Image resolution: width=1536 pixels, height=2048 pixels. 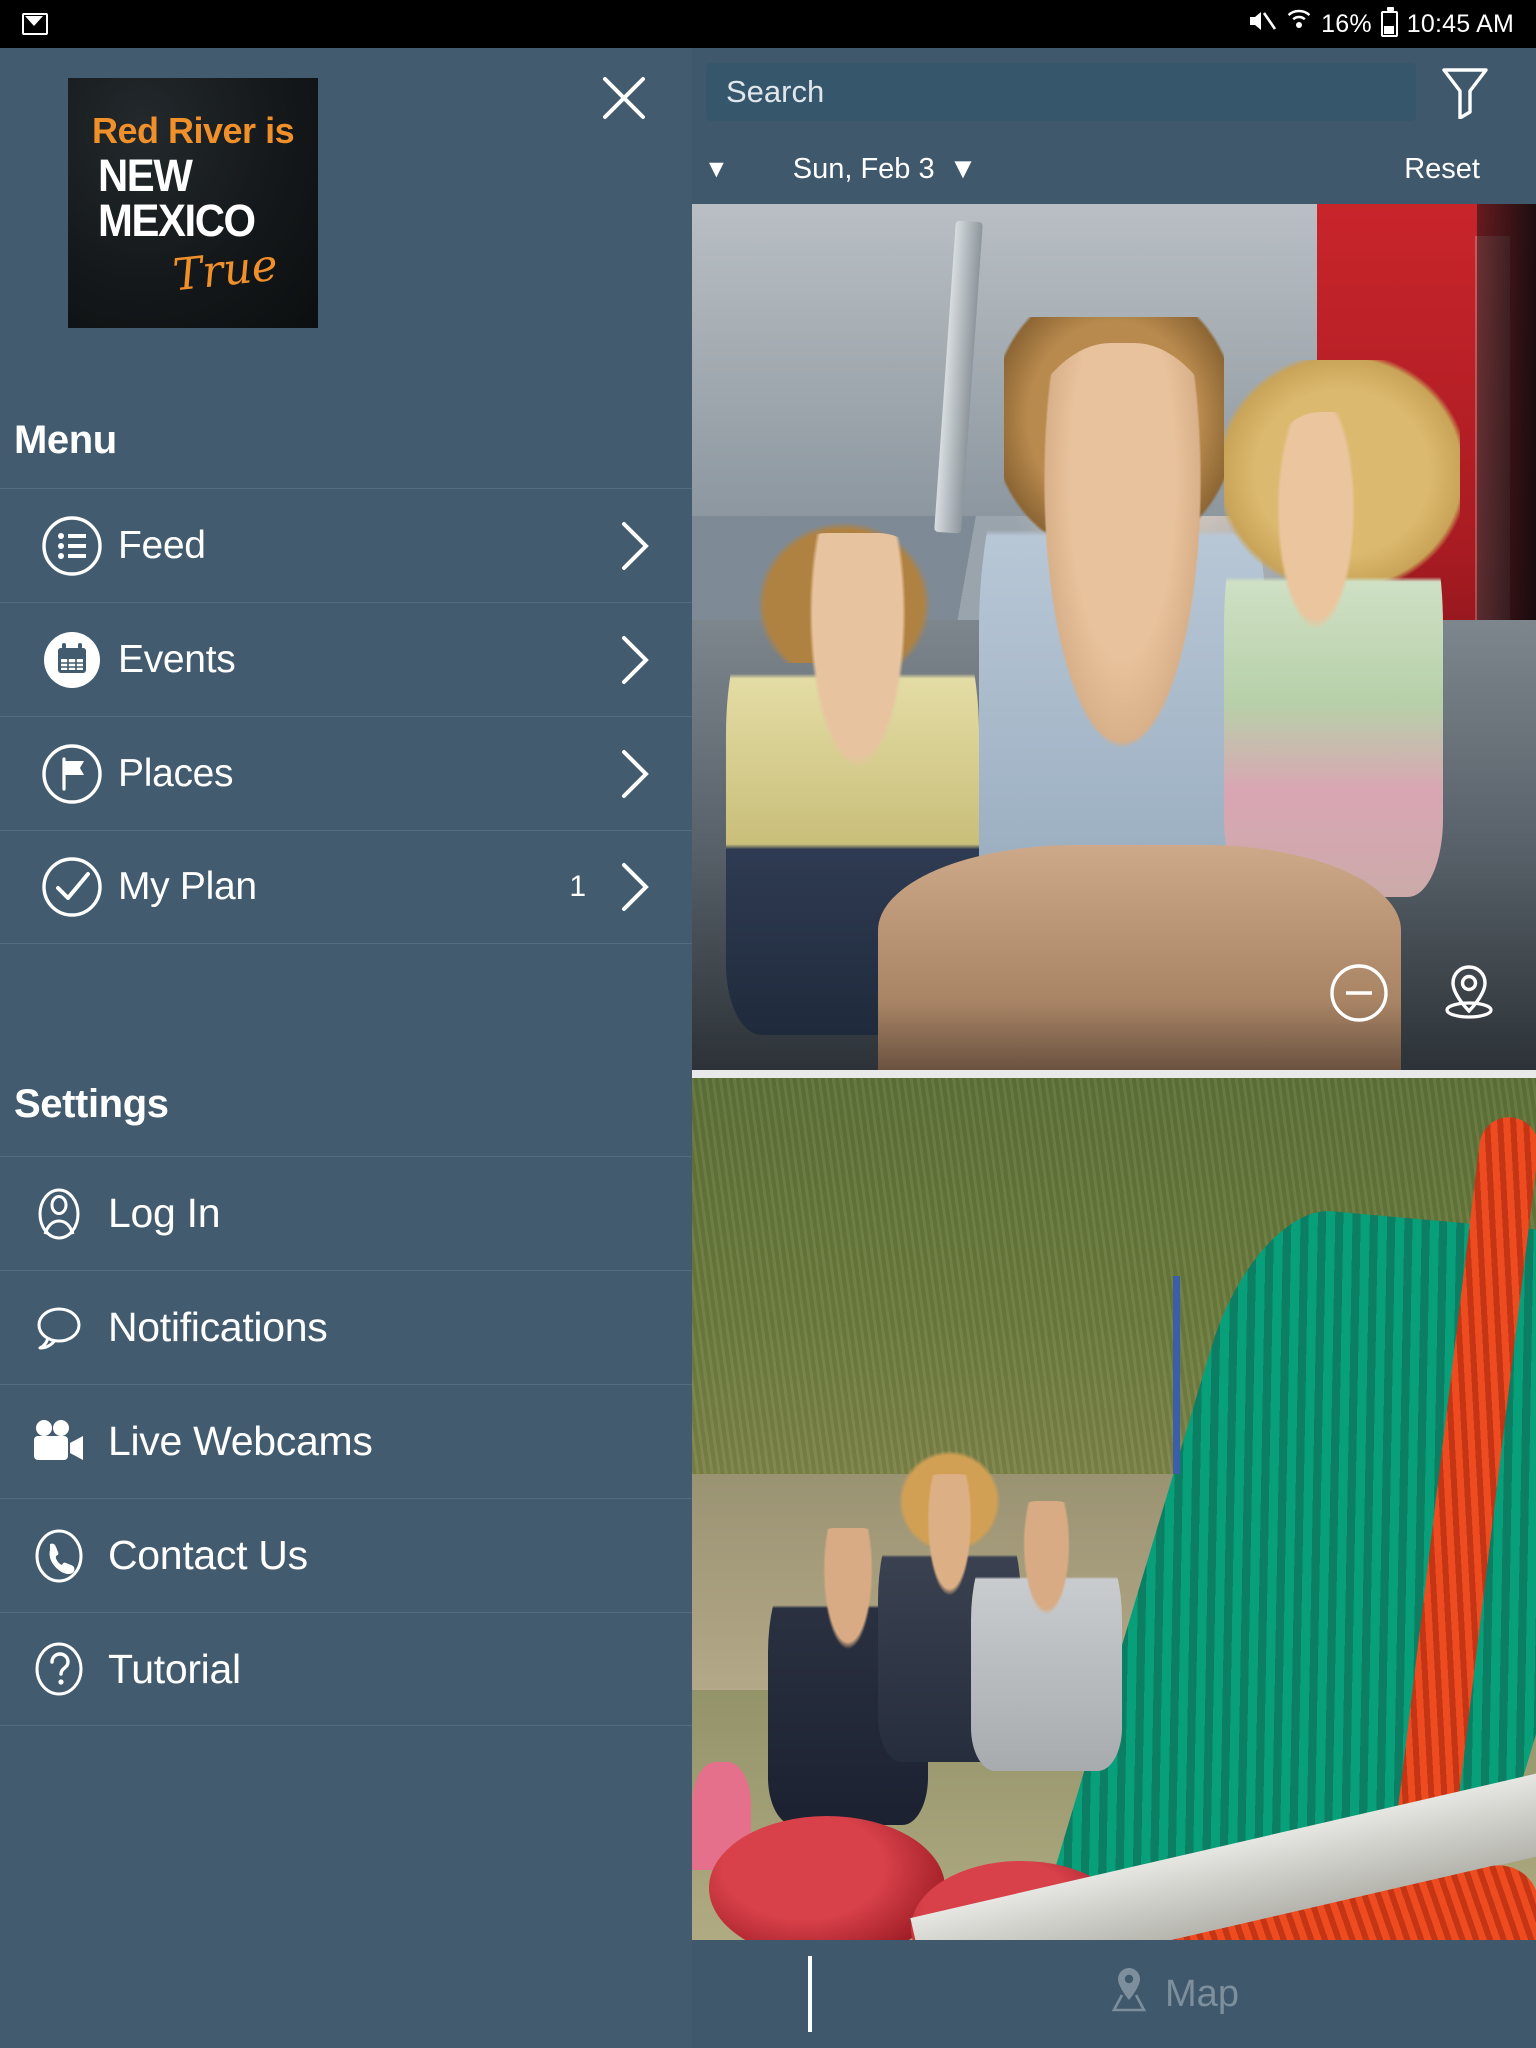 What do you see at coordinates (1262, 24) in the screenshot?
I see `mute-icon` at bounding box center [1262, 24].